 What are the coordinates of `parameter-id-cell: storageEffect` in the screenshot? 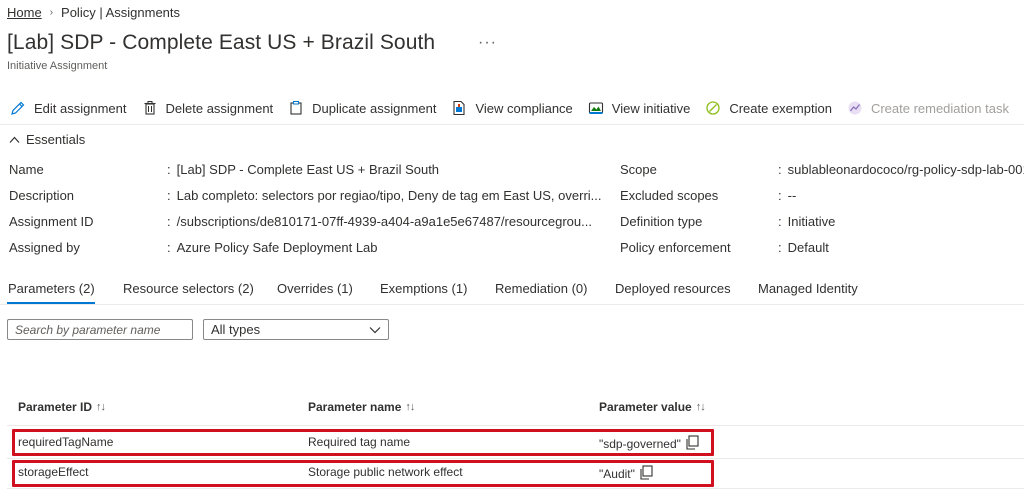 It's located at (53, 472).